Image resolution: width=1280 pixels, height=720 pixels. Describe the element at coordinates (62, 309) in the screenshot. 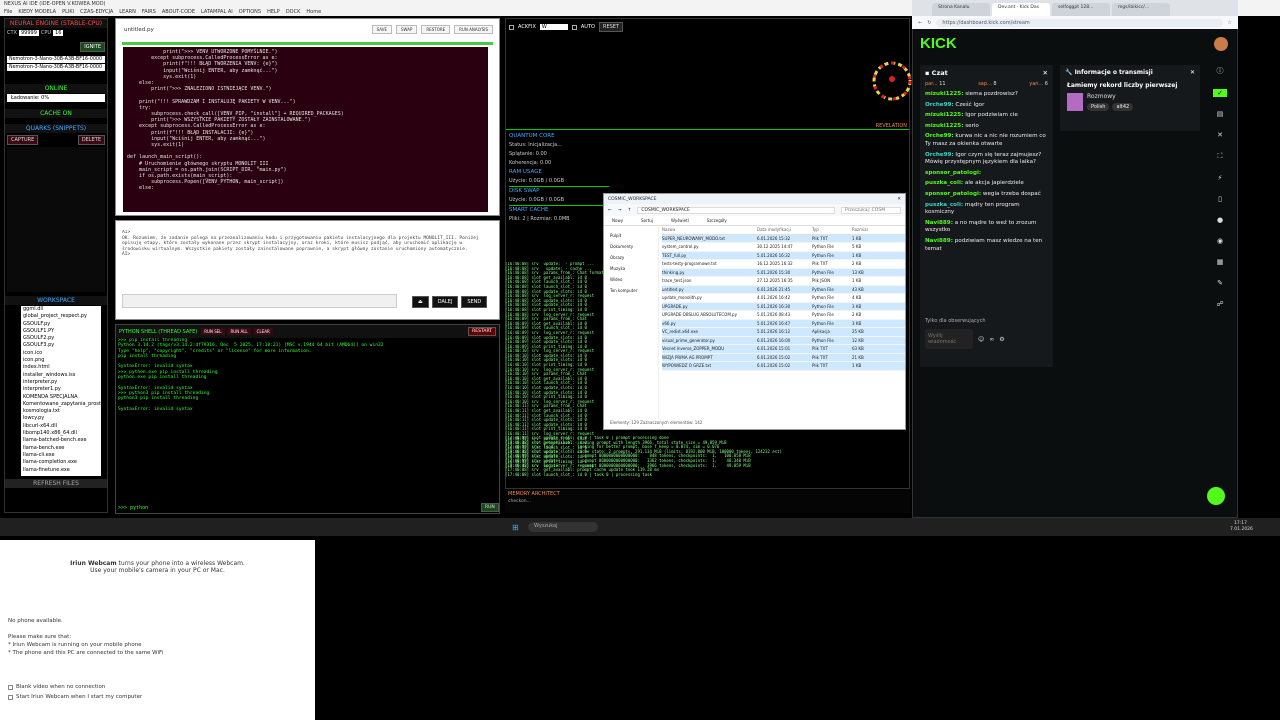

I see `workspace-file: ggml.dll` at that location.